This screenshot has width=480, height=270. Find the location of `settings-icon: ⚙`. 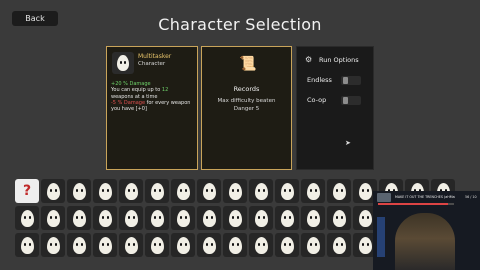

settings-icon: ⚙ is located at coordinates (309, 59).